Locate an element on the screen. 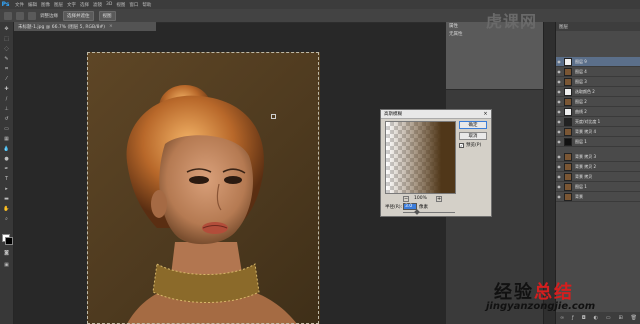 The image size is (640, 324). gradient-tool-icon: ▦ is located at coordinates (6, 139).